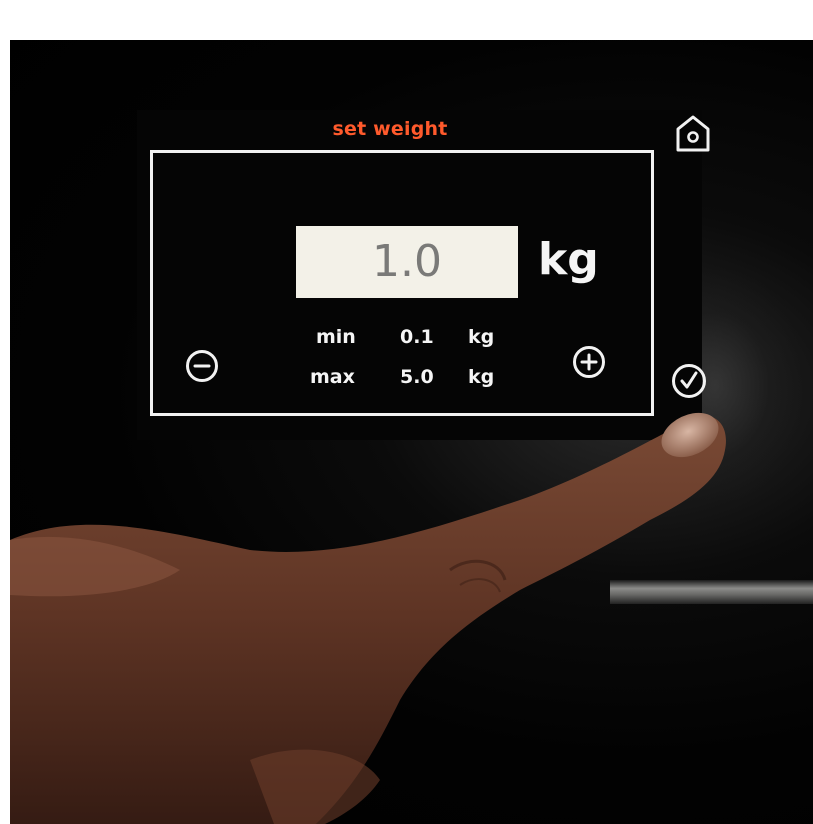  What do you see at coordinates (481, 337) in the screenshot?
I see `min-unit: kg` at bounding box center [481, 337].